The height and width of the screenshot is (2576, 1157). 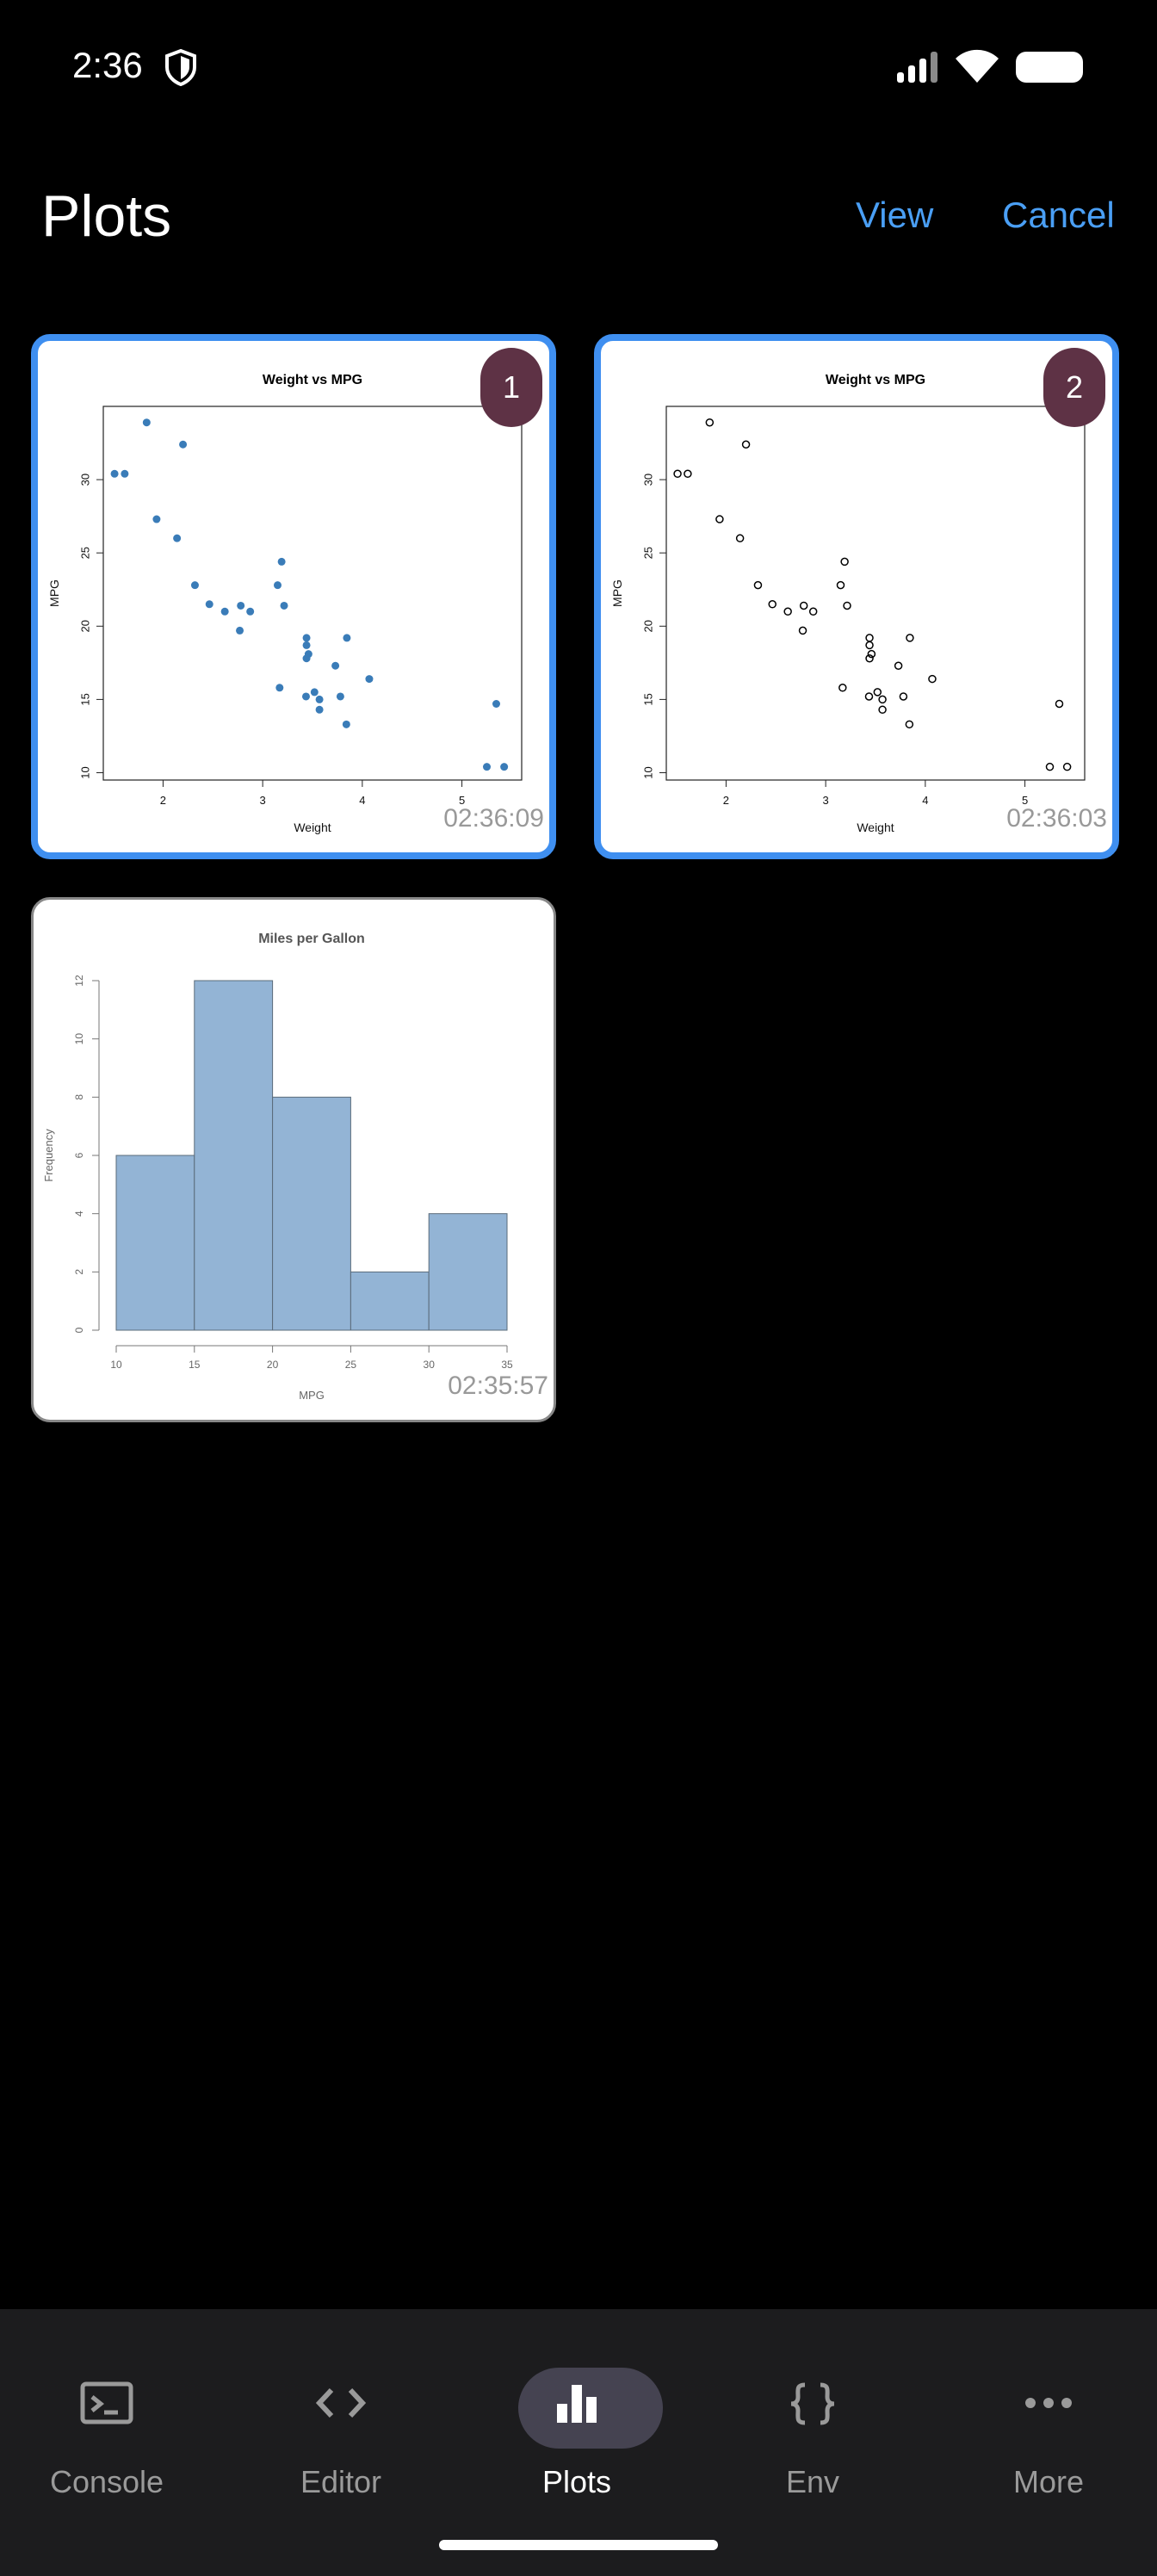 I want to click on nav-label: More, so click(x=1048, y=2482).